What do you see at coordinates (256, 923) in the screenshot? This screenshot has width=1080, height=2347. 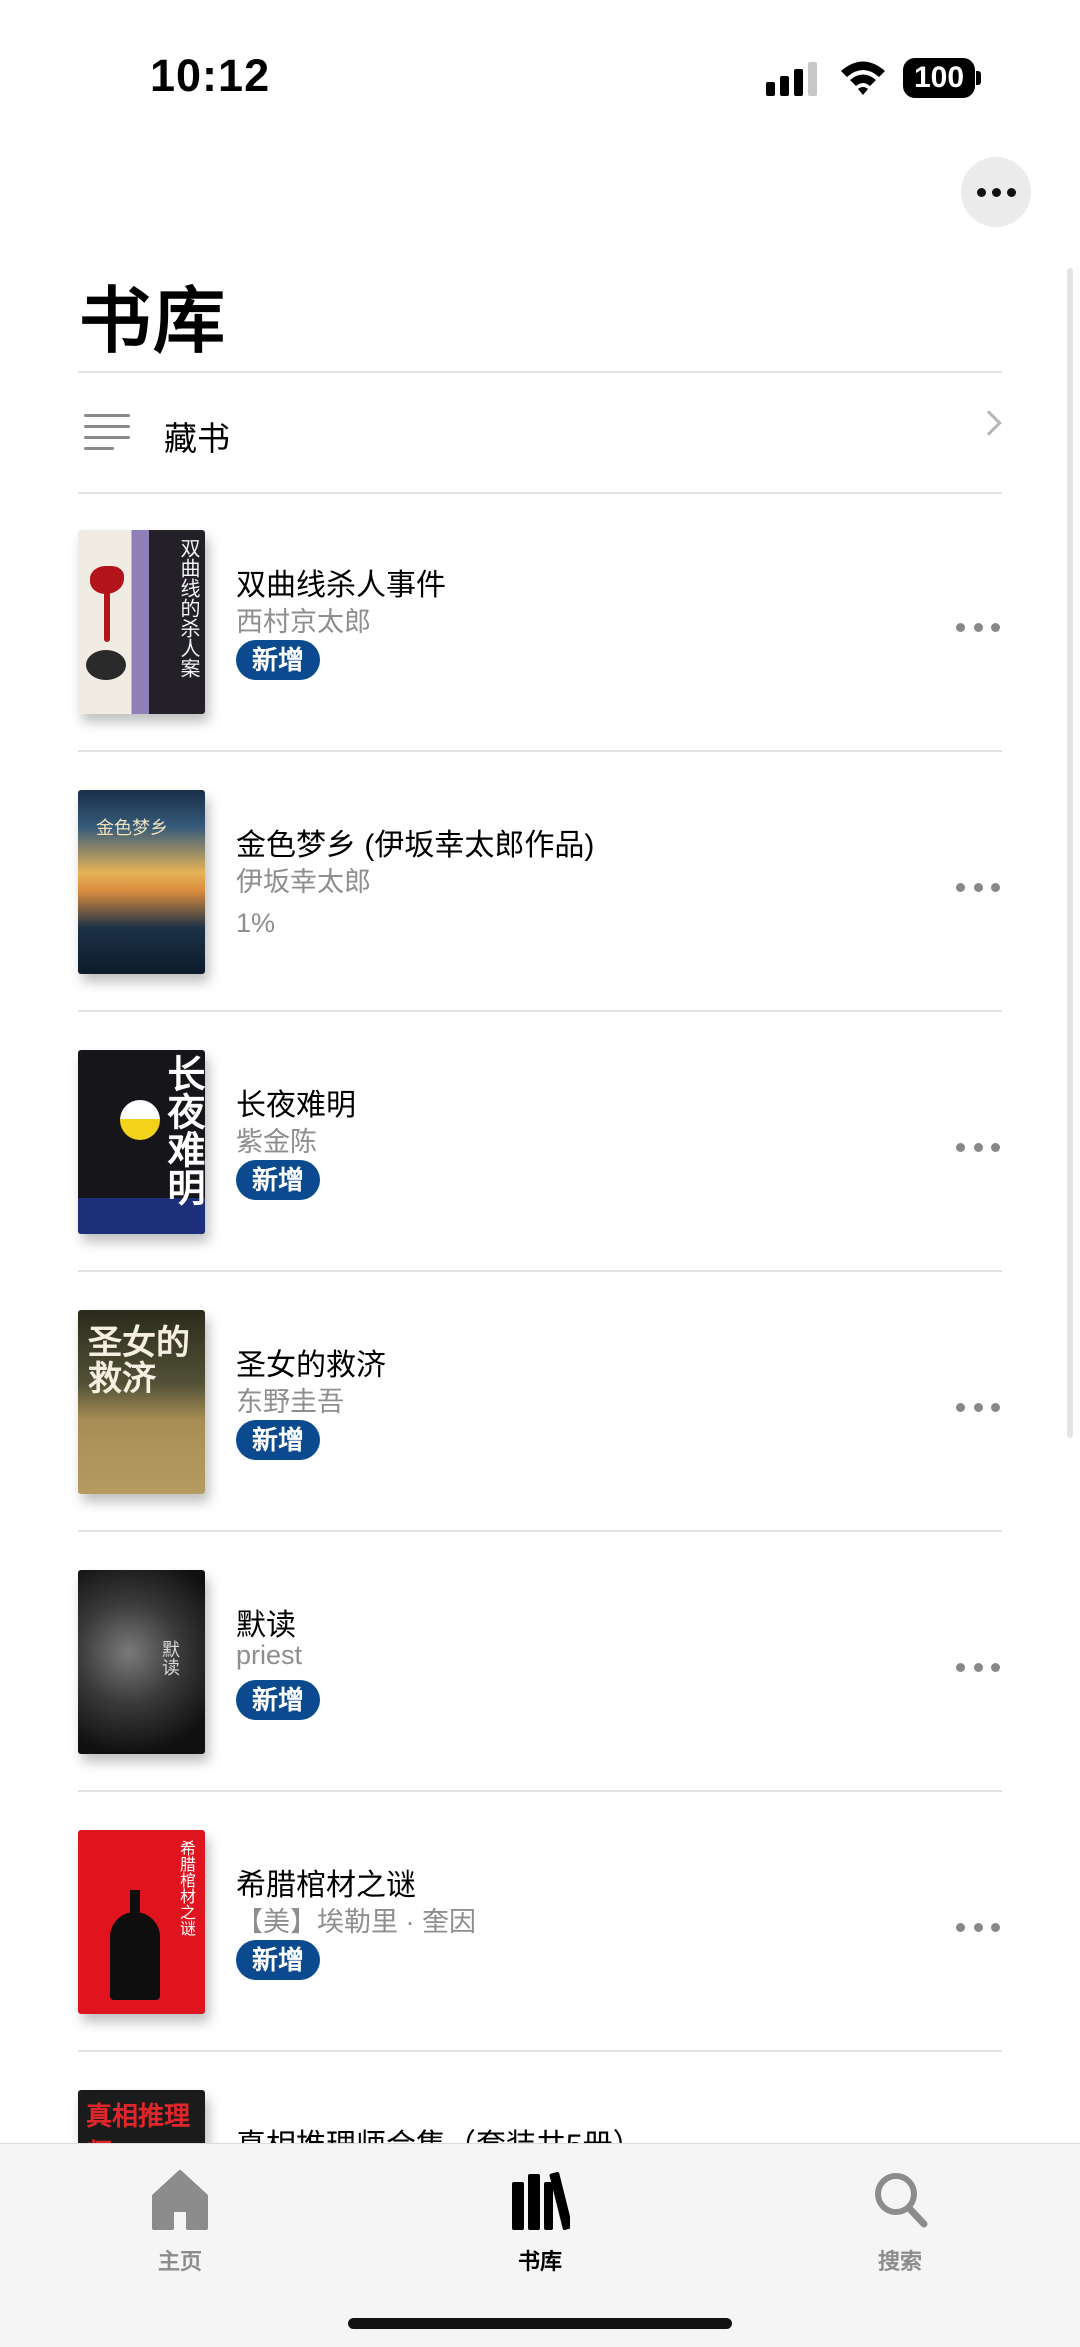 I see `reading-progress: 1%` at bounding box center [256, 923].